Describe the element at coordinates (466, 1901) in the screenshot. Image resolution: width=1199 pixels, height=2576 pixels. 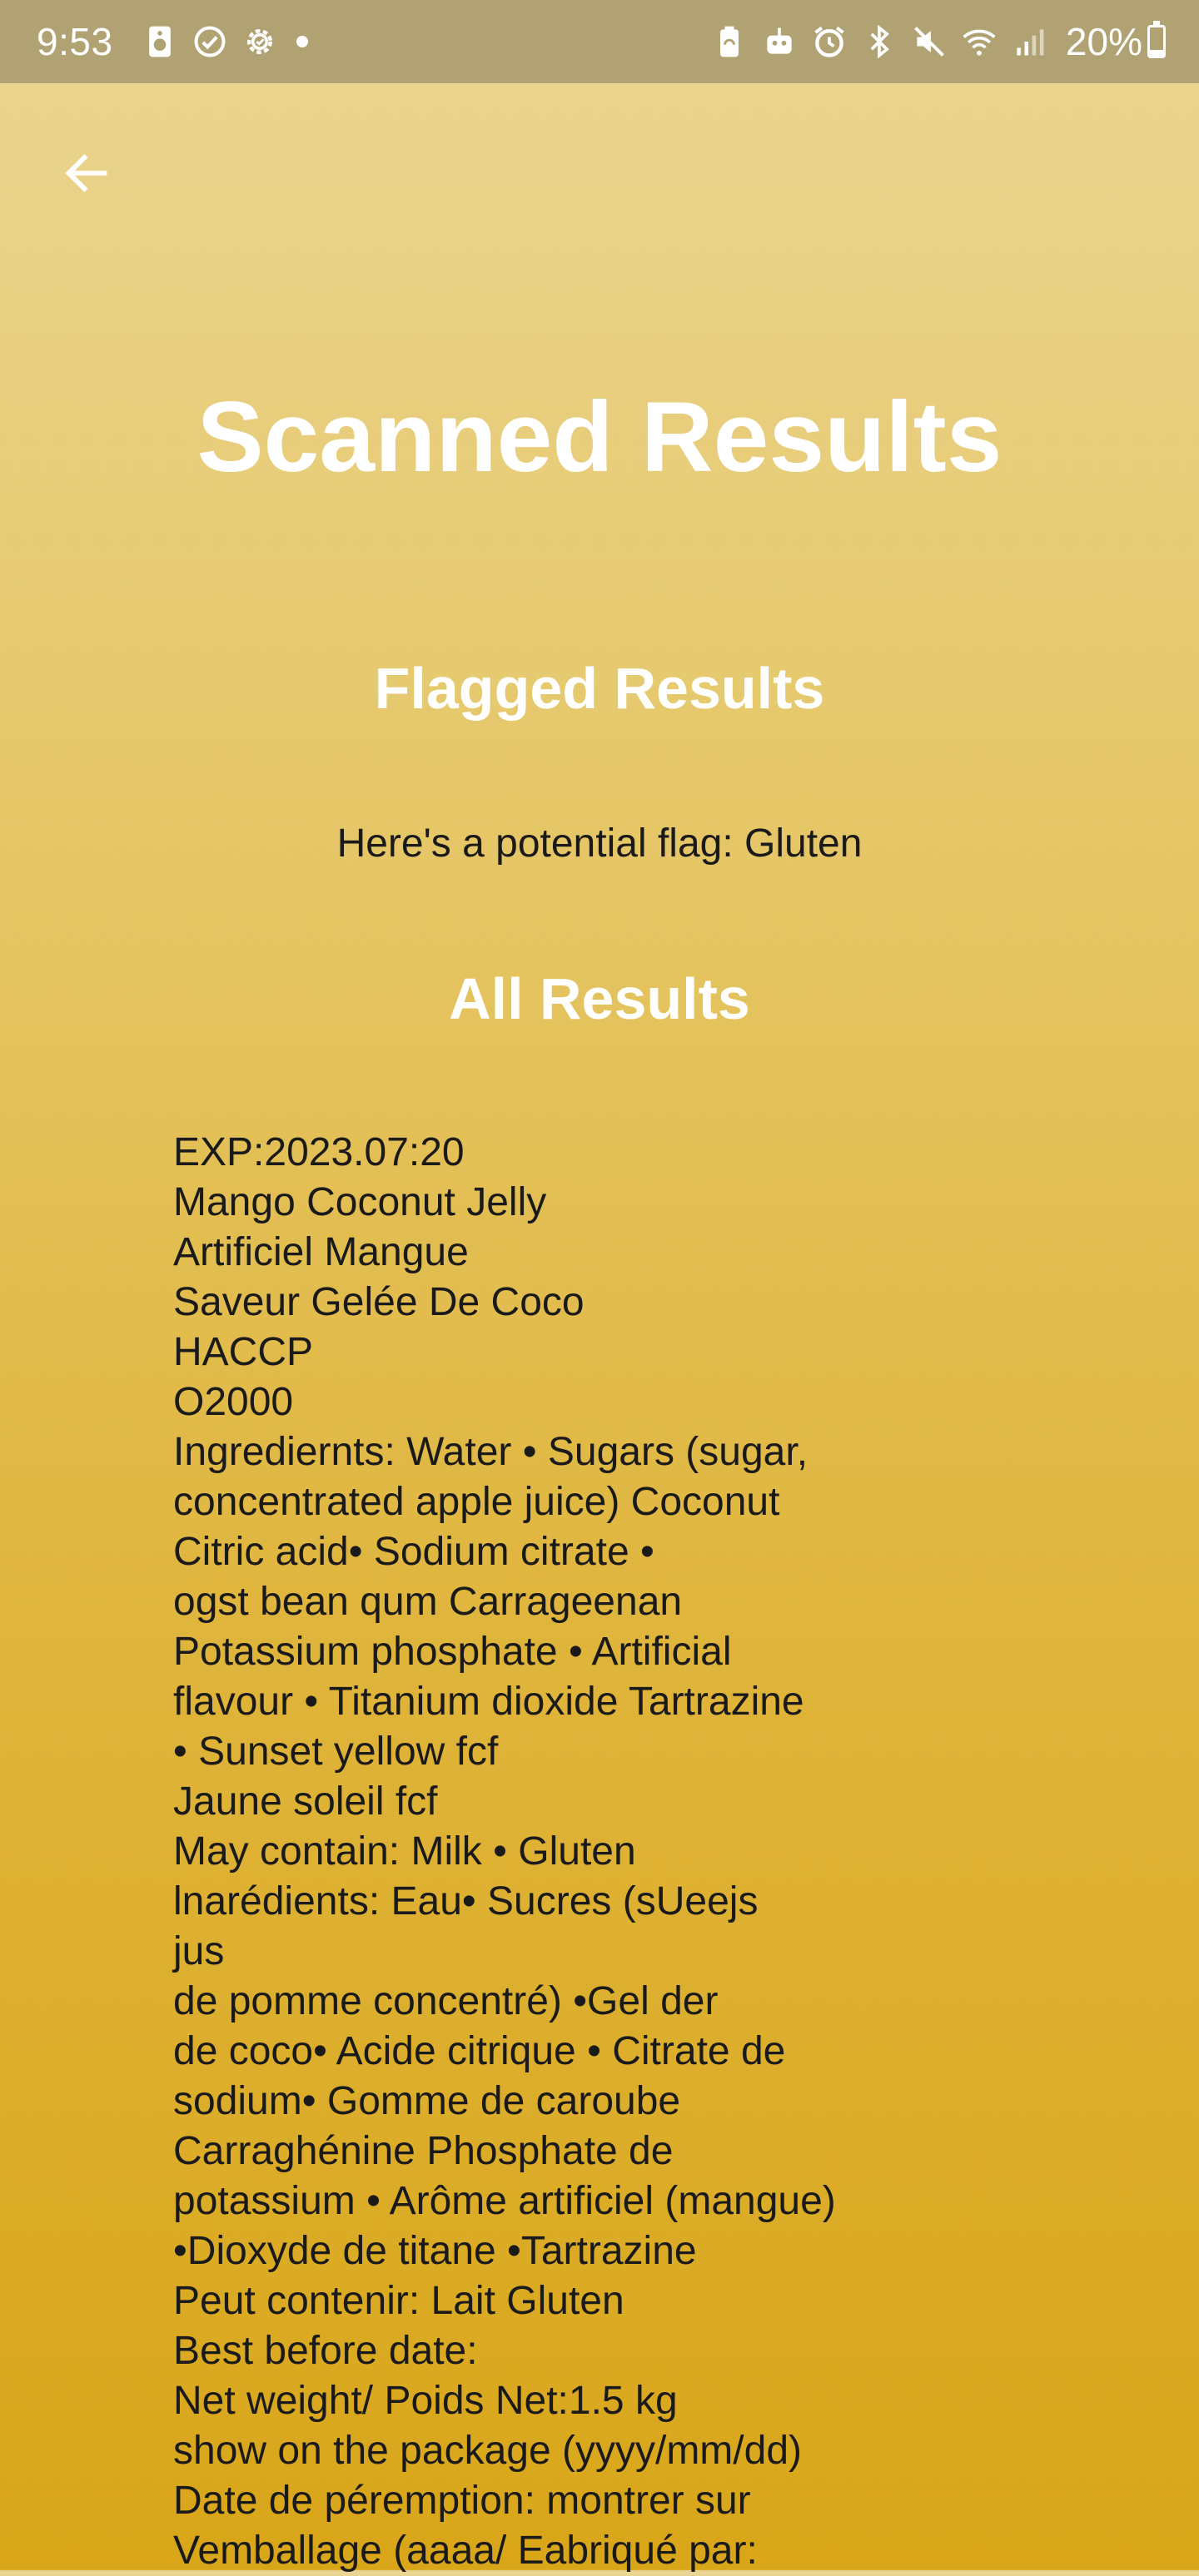
I see `result-line: lnarédients: Eau• Sucres (sUeejs` at that location.